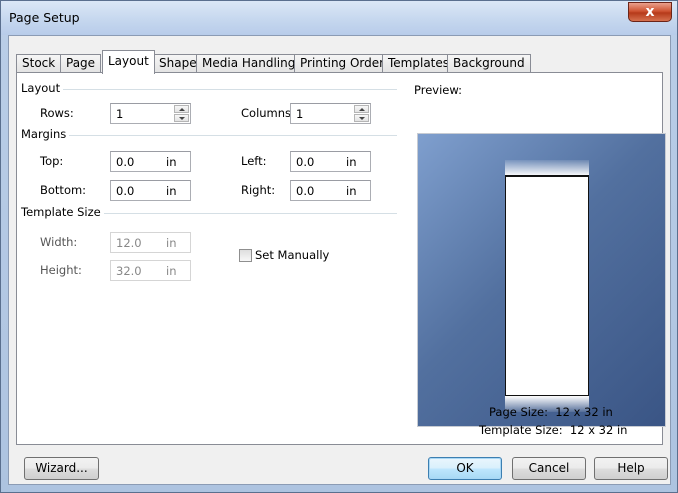  I want to click on rows-stepper: 1, so click(150, 113).